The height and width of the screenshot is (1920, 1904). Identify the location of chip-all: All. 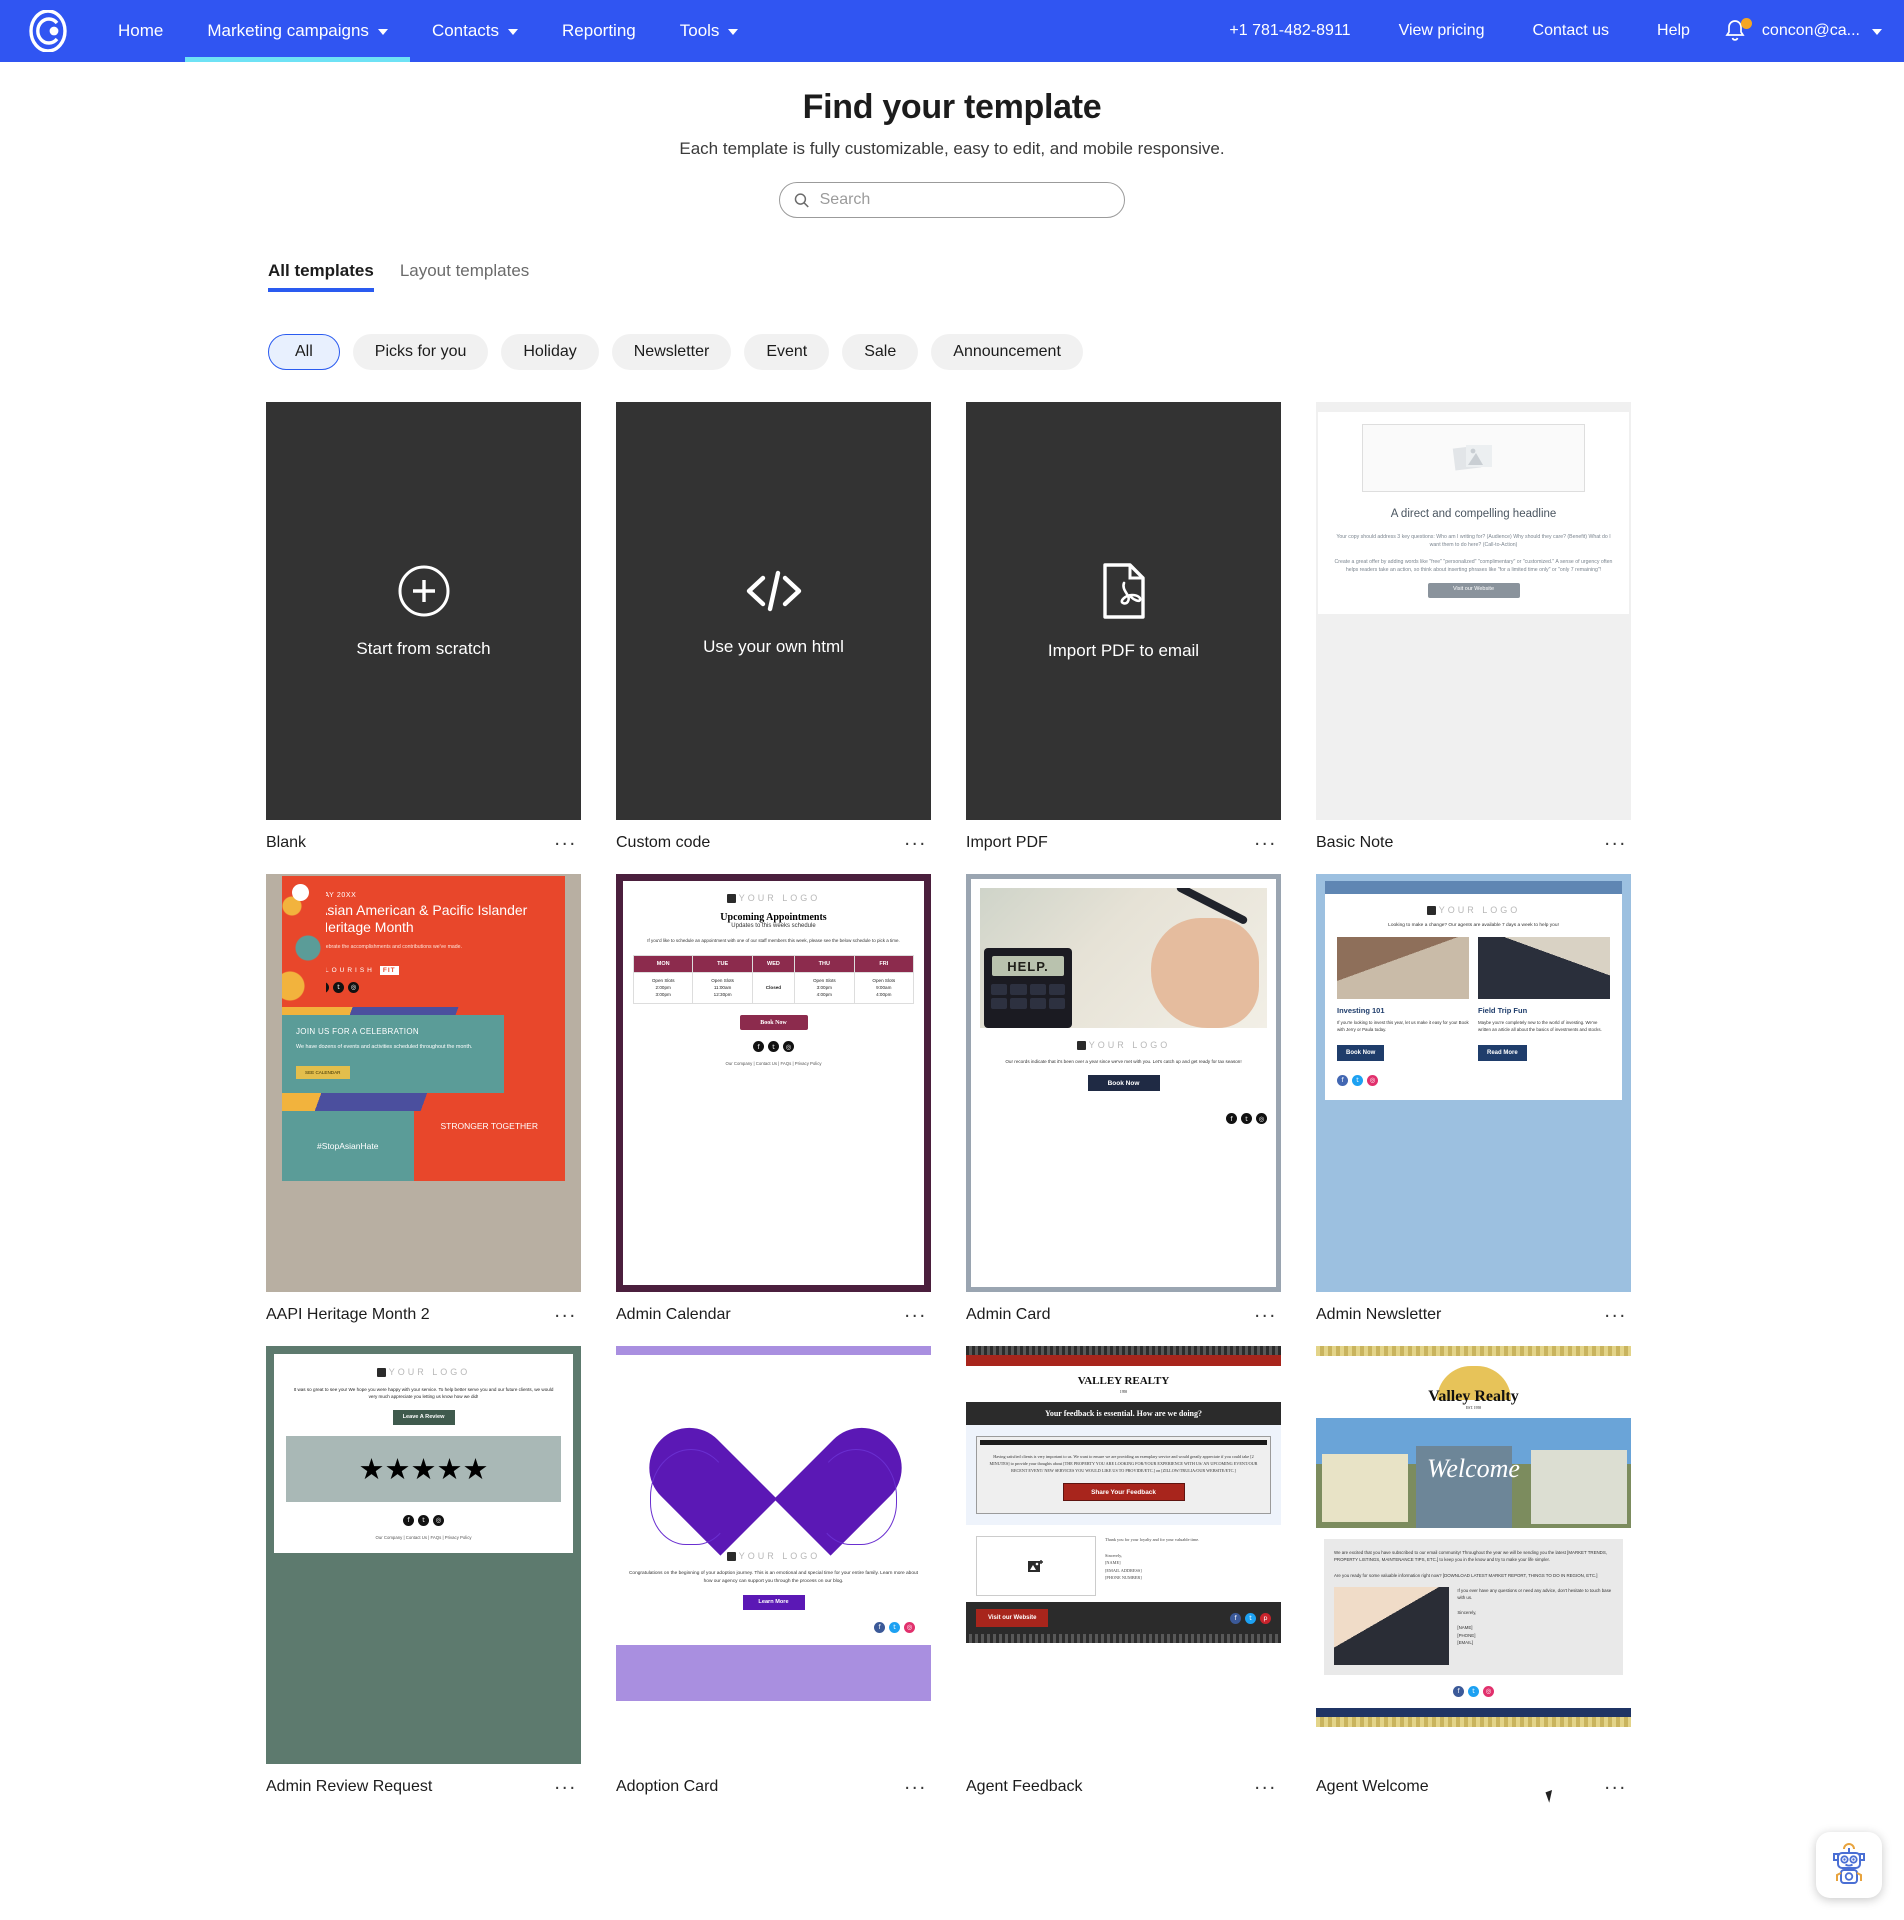
(304, 352).